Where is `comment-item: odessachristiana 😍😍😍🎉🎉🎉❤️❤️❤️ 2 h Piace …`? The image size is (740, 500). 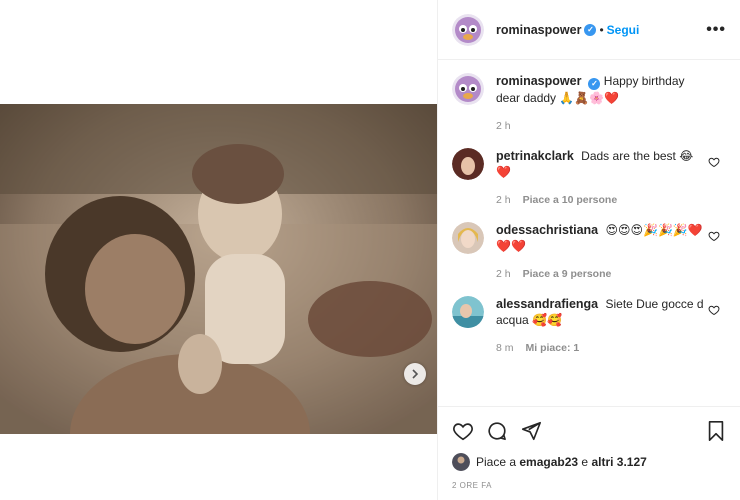
comment-item: odessachristiana 😍😍😍🎉🎉🎉❤️❤️❤️ 2 h Piace … is located at coordinates (589, 252).